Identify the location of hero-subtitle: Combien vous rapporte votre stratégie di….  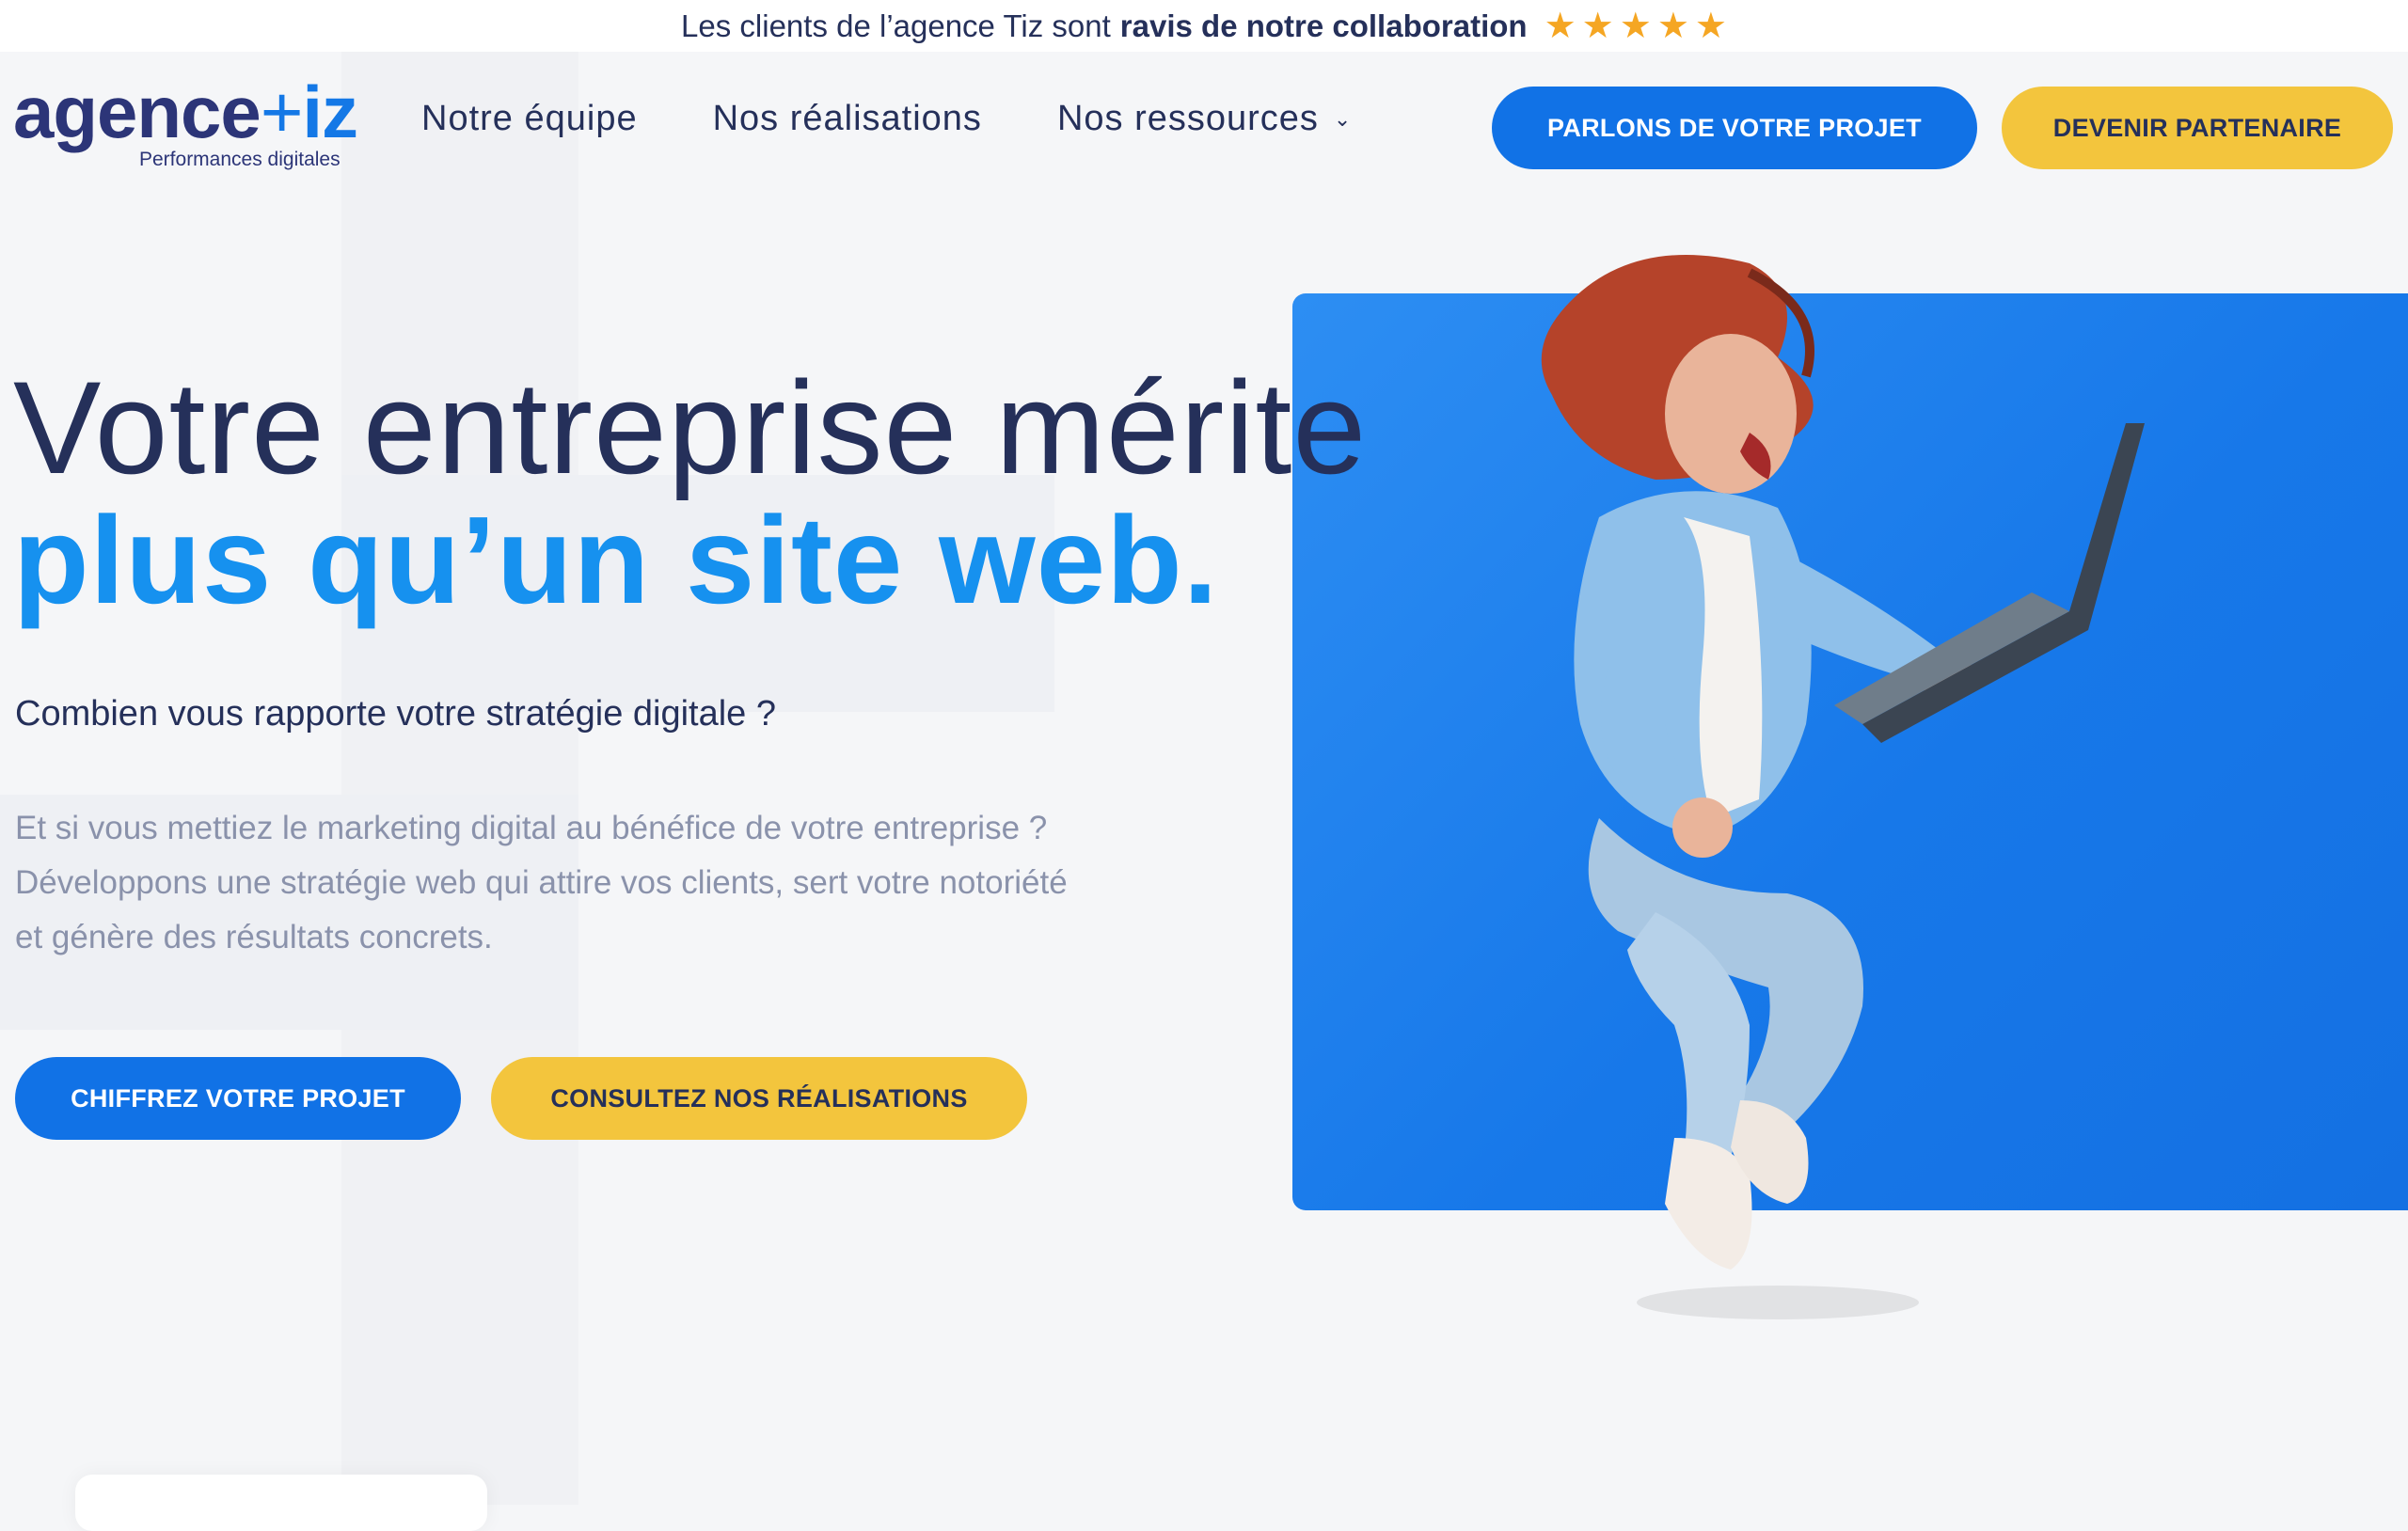
(396, 714).